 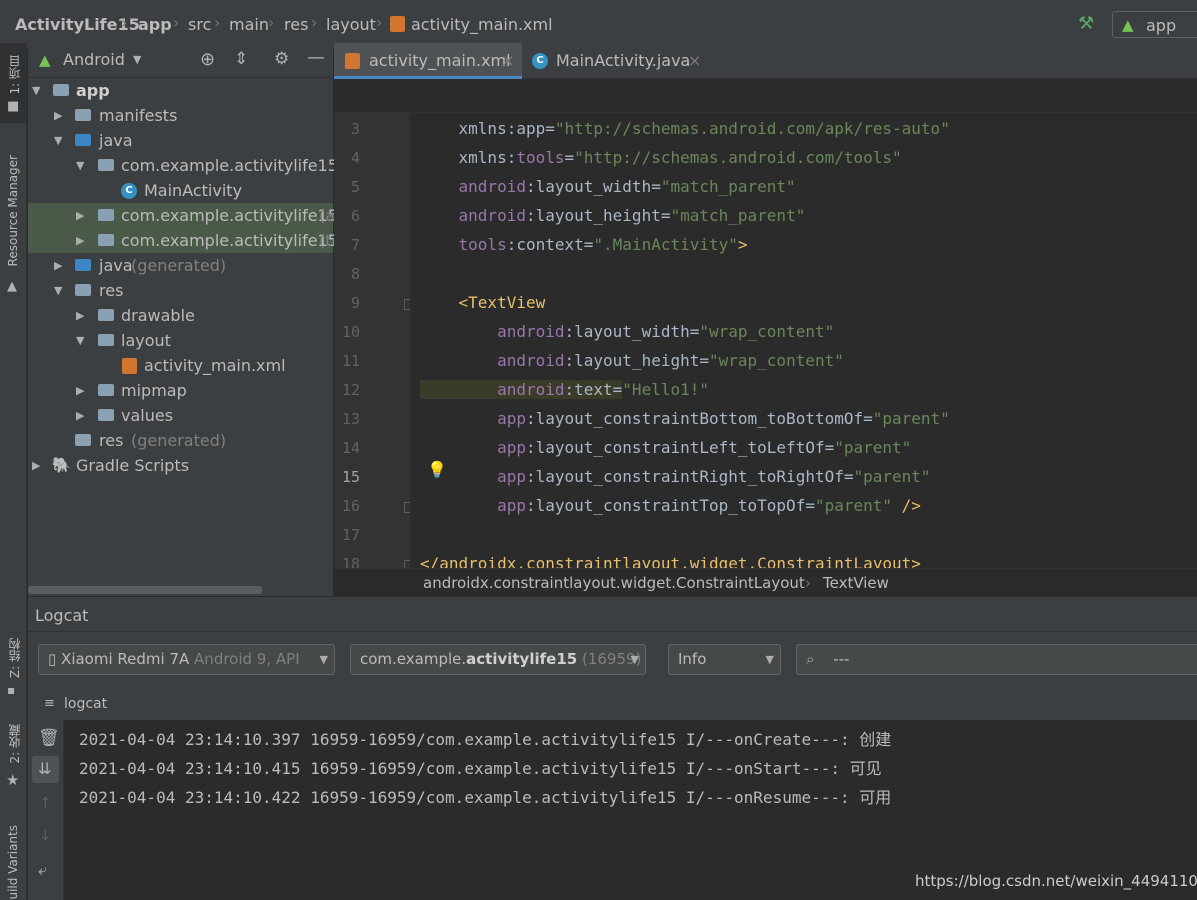 I want to click on project-tool-tab: 1: 项目 ■, so click(x=13, y=83).